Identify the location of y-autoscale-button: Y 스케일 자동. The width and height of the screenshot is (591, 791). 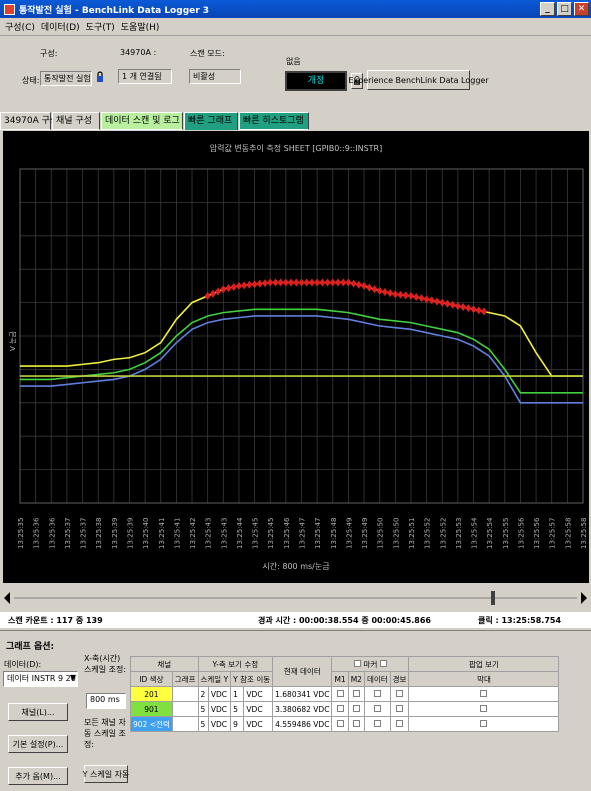
(106, 774).